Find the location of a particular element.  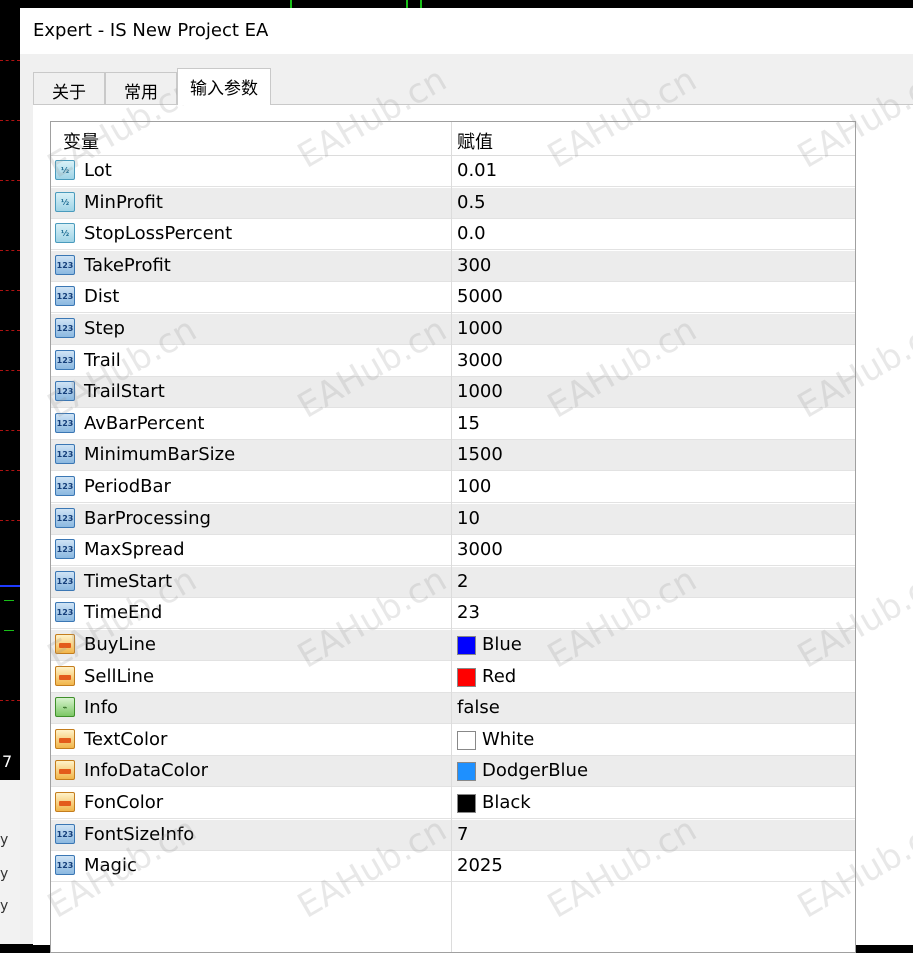

parameter-value: 5000 is located at coordinates (480, 296).